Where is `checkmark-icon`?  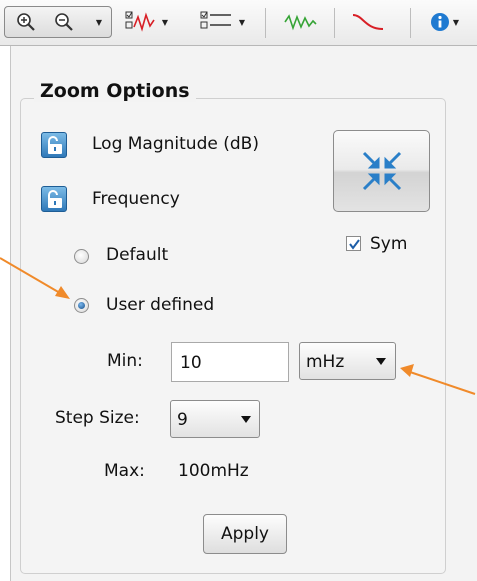
checkmark-icon is located at coordinates (354, 244).